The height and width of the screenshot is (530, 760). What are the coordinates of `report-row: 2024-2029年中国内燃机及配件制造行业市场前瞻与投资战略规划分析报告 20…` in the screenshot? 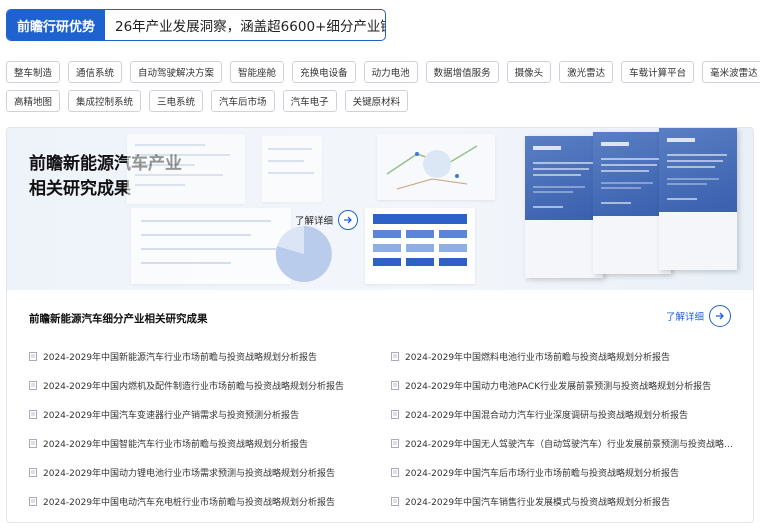 It's located at (382, 385).